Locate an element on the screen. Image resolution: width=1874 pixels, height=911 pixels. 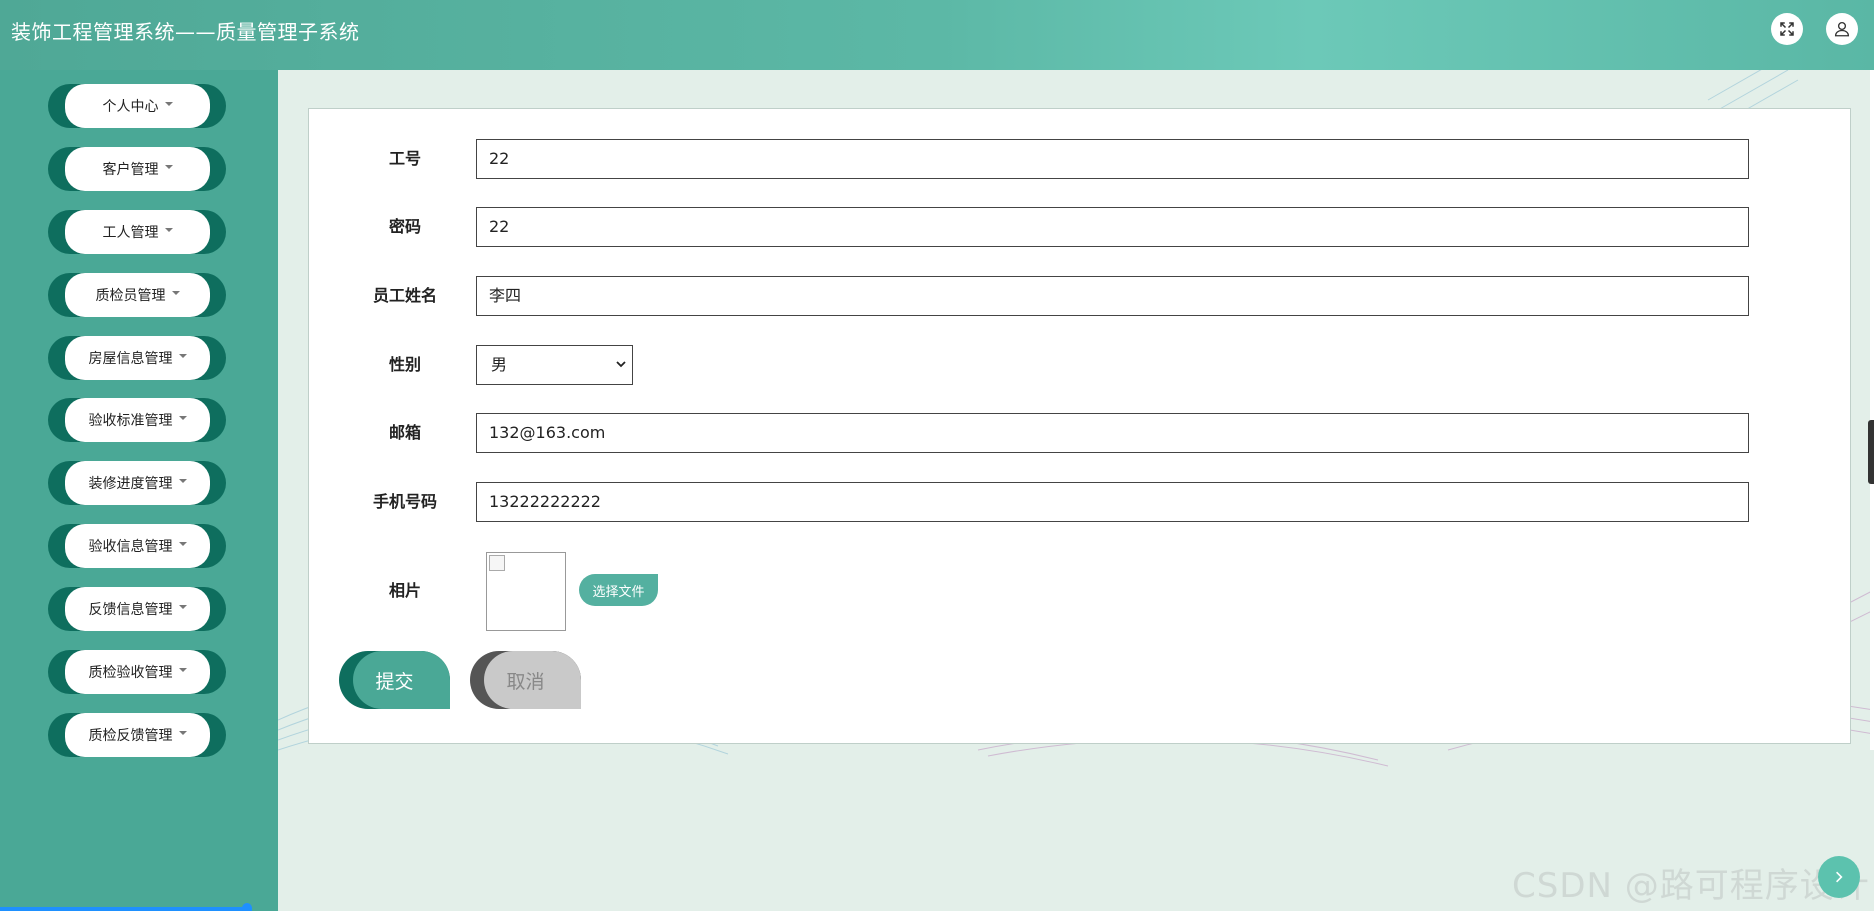
loading-dot is located at coordinates (247, 907).